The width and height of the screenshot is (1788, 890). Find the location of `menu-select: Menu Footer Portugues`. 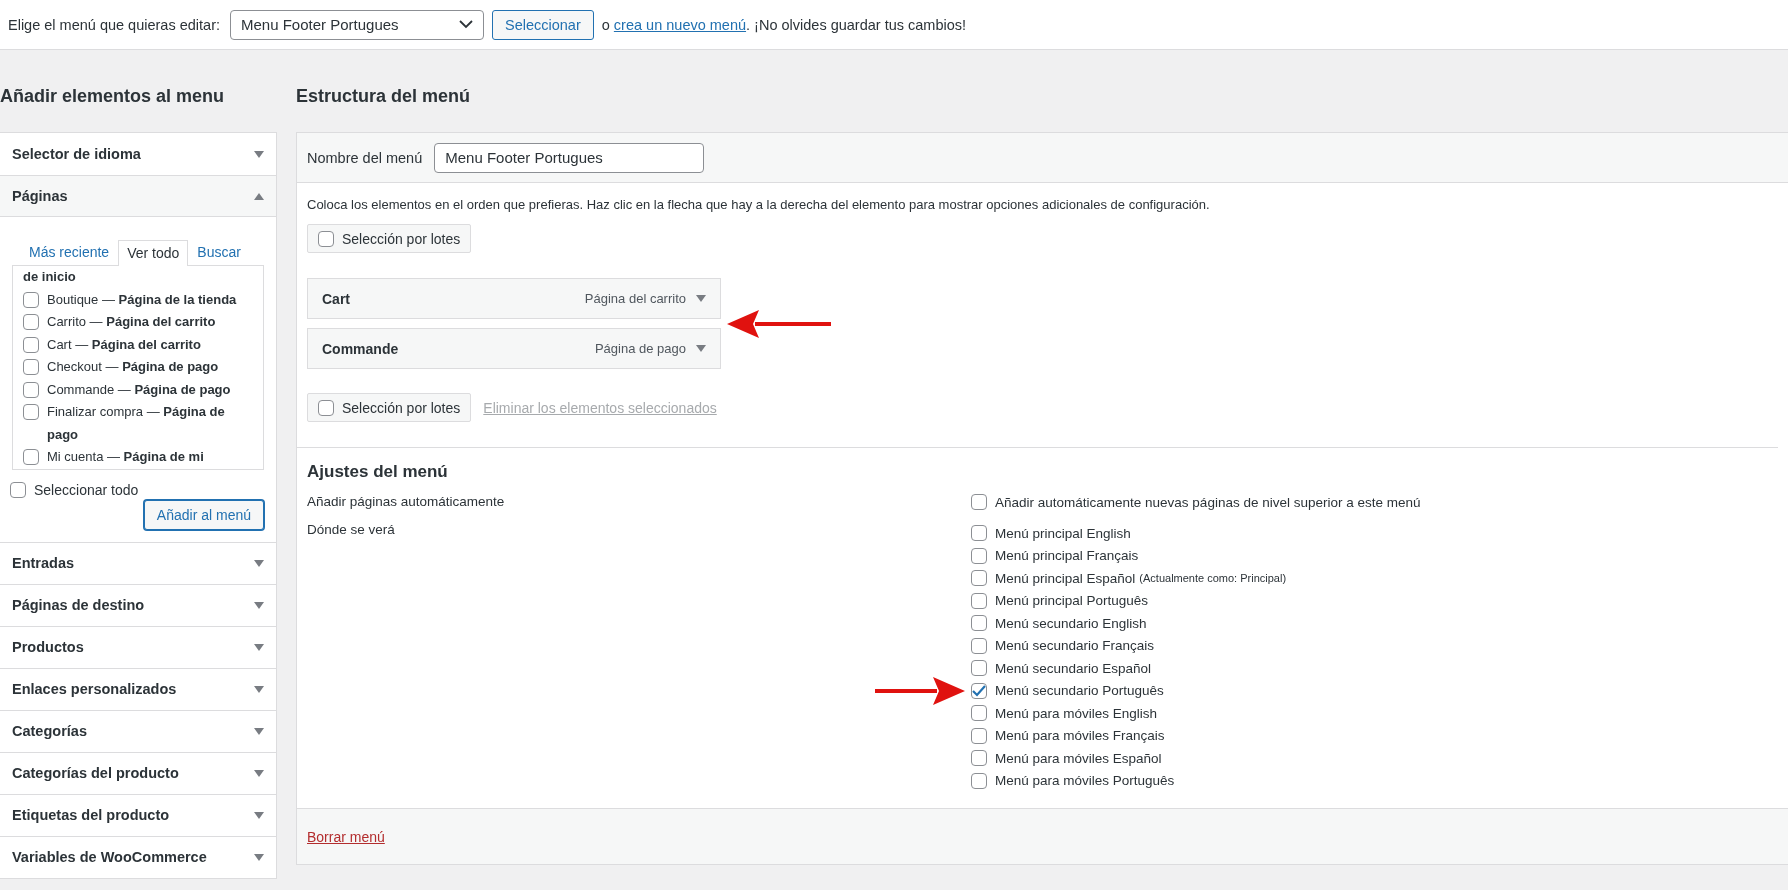

menu-select: Menu Footer Portugues is located at coordinates (357, 24).